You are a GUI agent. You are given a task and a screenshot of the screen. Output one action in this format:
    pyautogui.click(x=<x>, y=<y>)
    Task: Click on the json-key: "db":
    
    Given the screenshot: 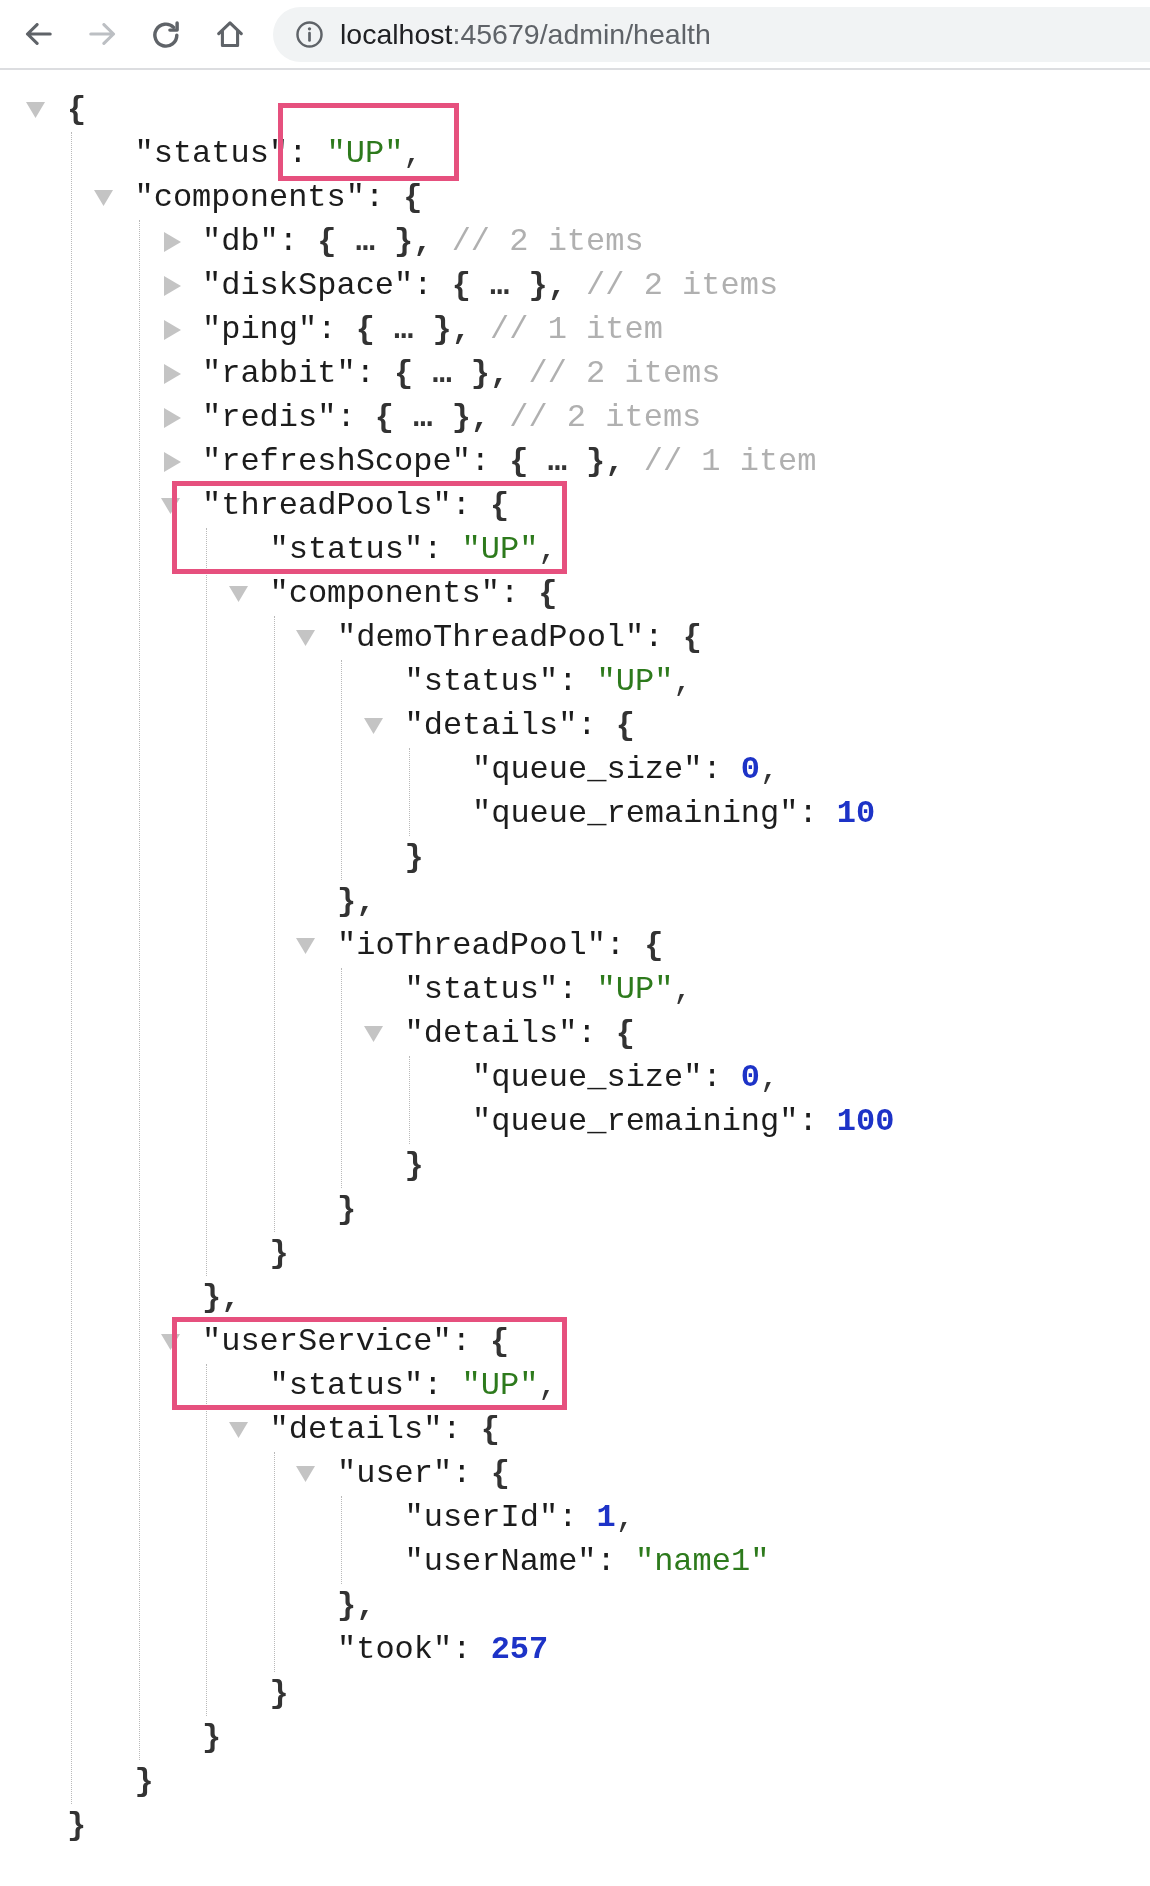 What is the action you would take?
    pyautogui.click(x=250, y=242)
    